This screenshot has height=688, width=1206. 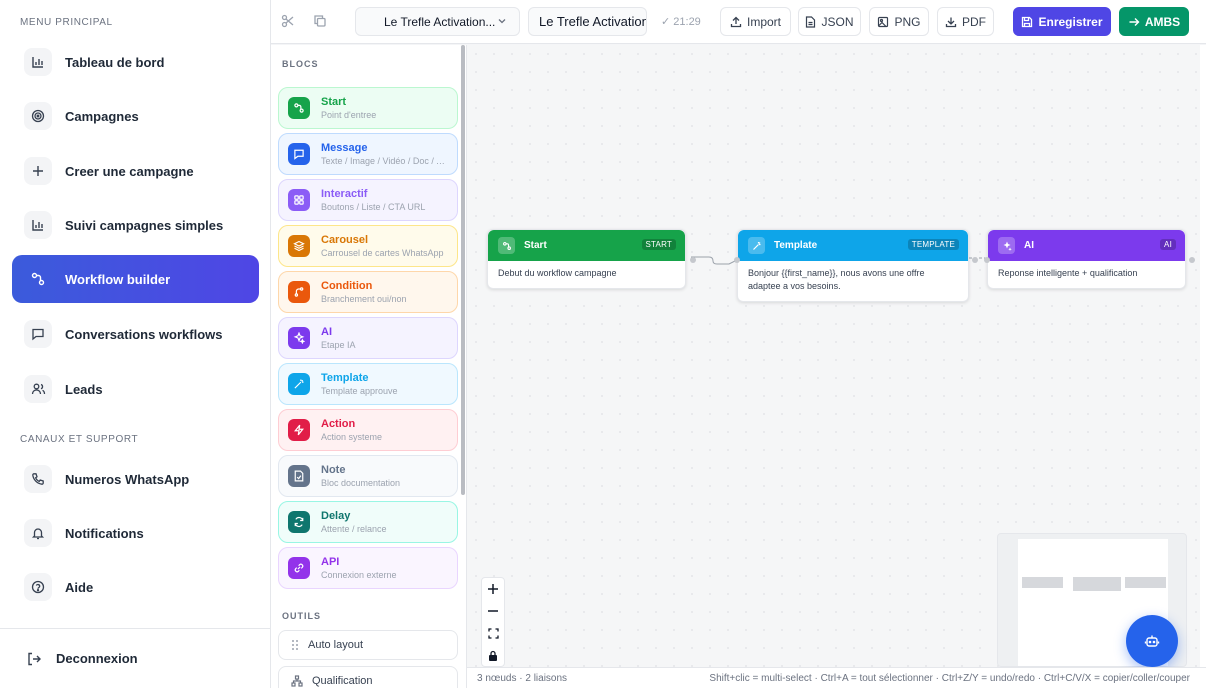 I want to click on block-subtitle: Attente / relance, so click(x=354, y=528).